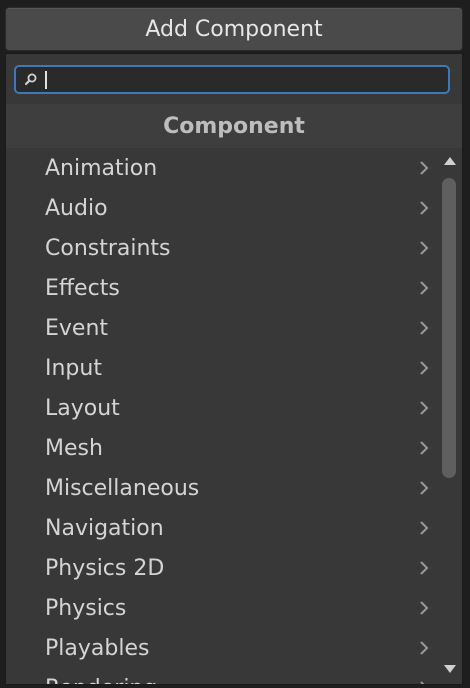  I want to click on list-item: Miscellaneous, so click(221, 488).